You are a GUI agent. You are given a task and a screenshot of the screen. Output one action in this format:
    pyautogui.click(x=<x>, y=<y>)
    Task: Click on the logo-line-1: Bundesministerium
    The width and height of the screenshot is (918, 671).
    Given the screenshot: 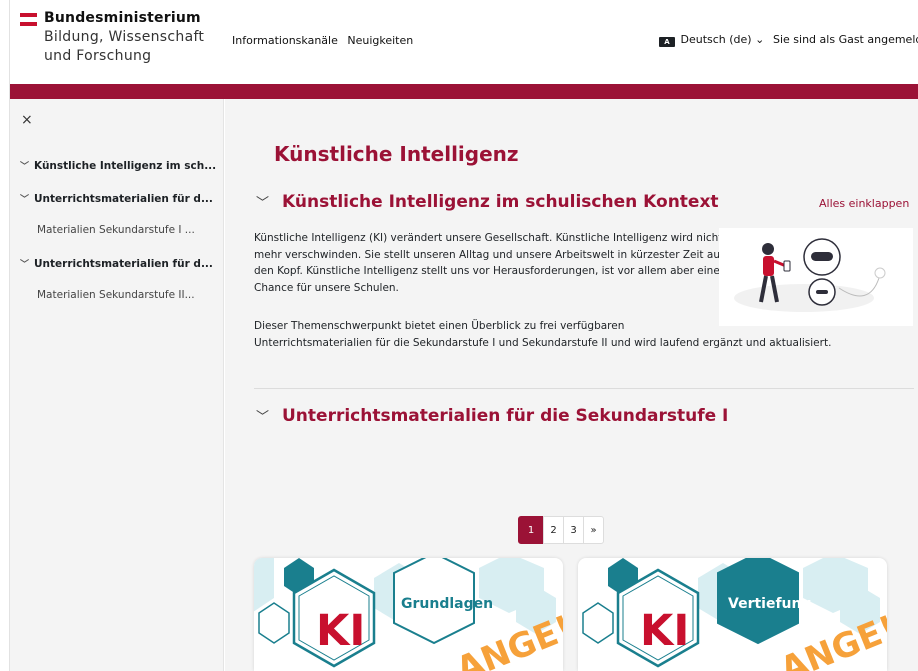 What is the action you would take?
    pyautogui.click(x=122, y=18)
    